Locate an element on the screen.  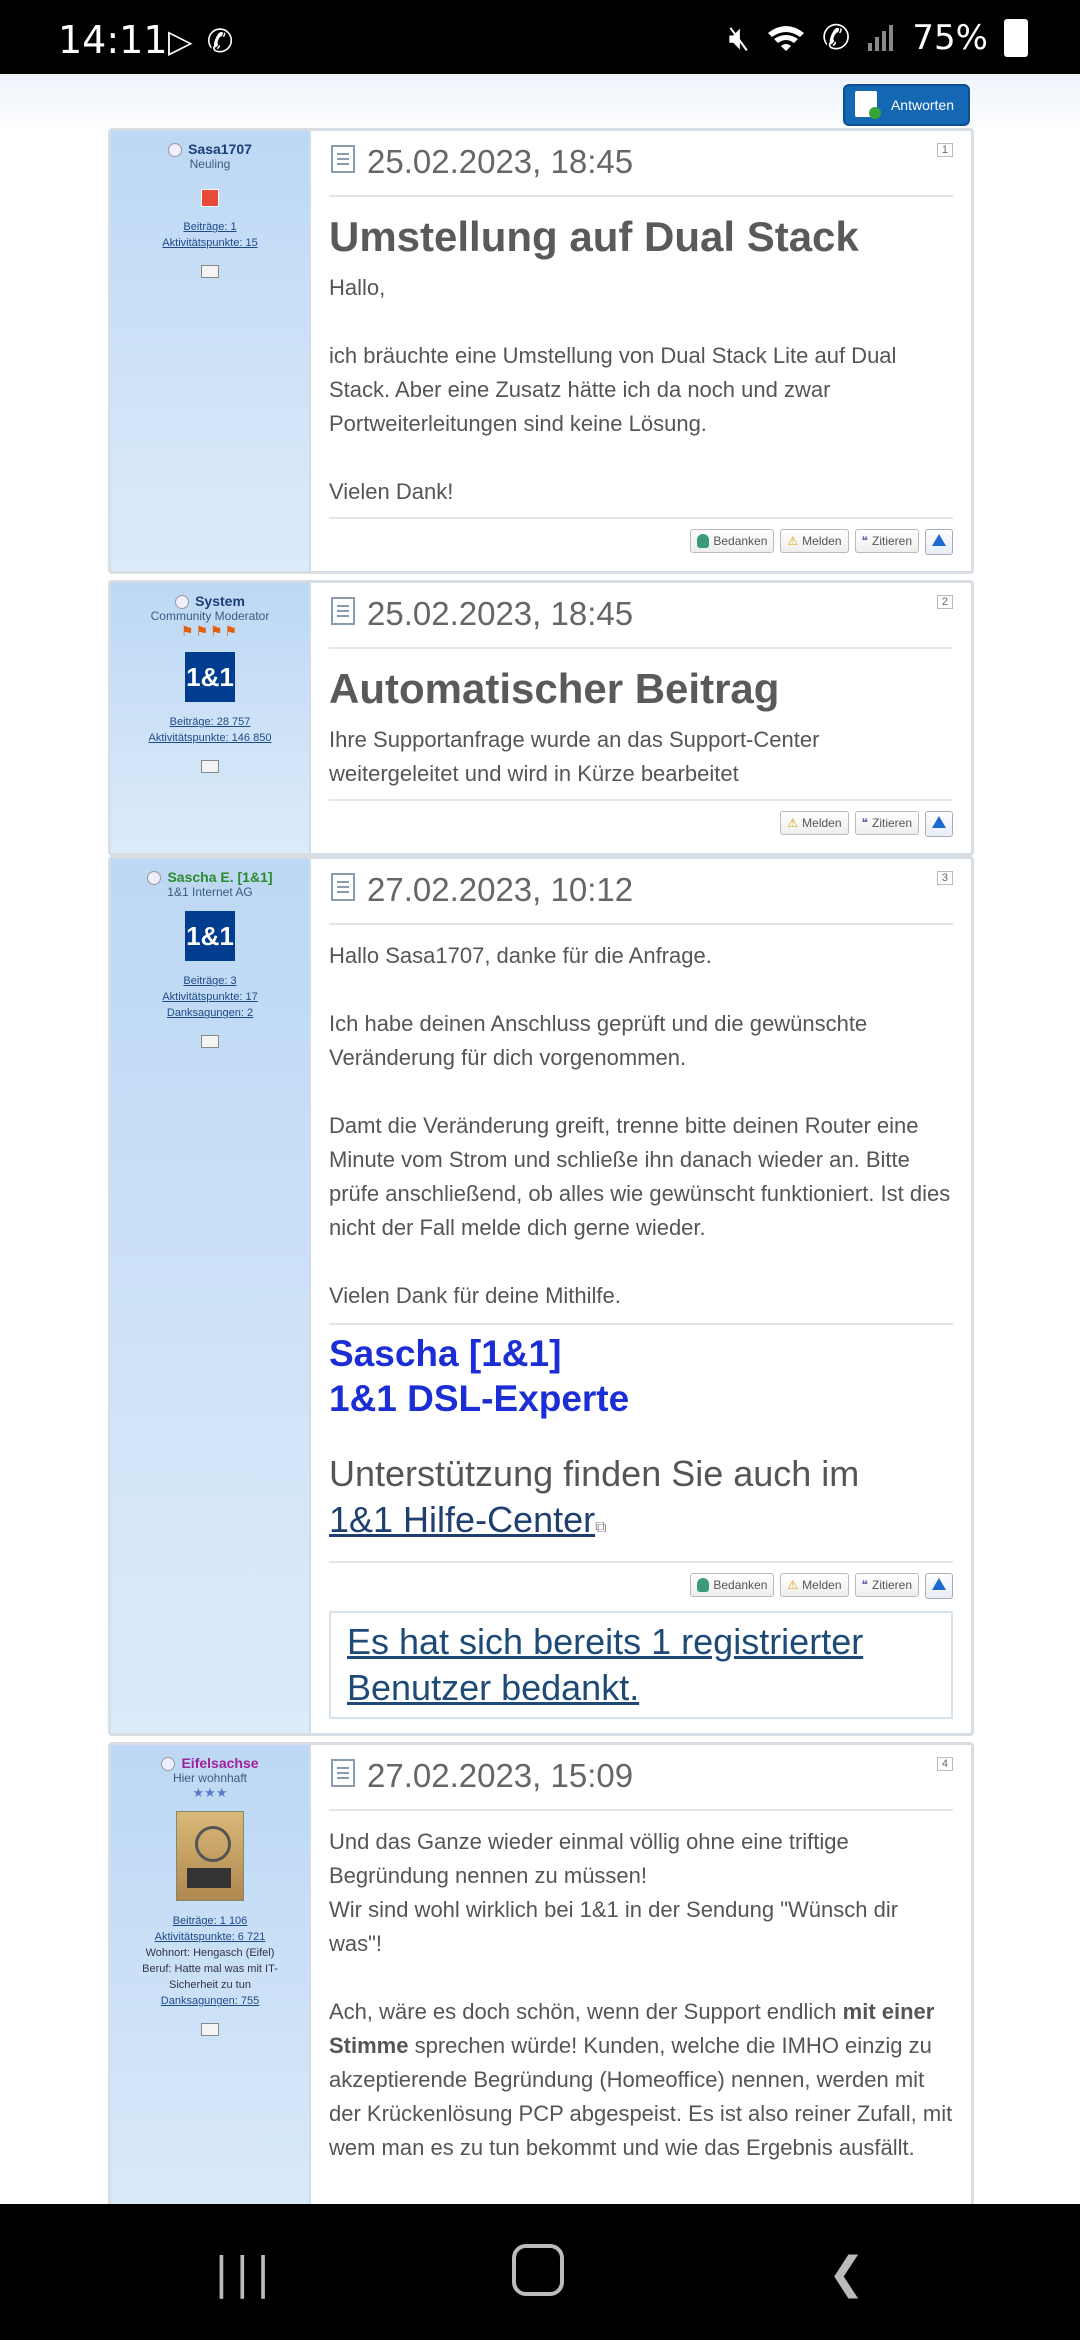
author-name: Sasa1707 is located at coordinates (210, 149).